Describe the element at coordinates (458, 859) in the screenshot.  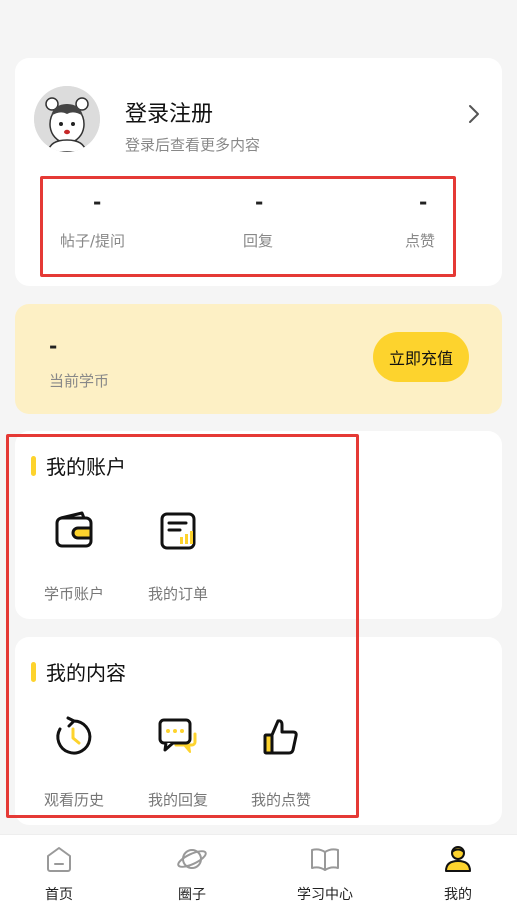
I see `profile-icon` at that location.